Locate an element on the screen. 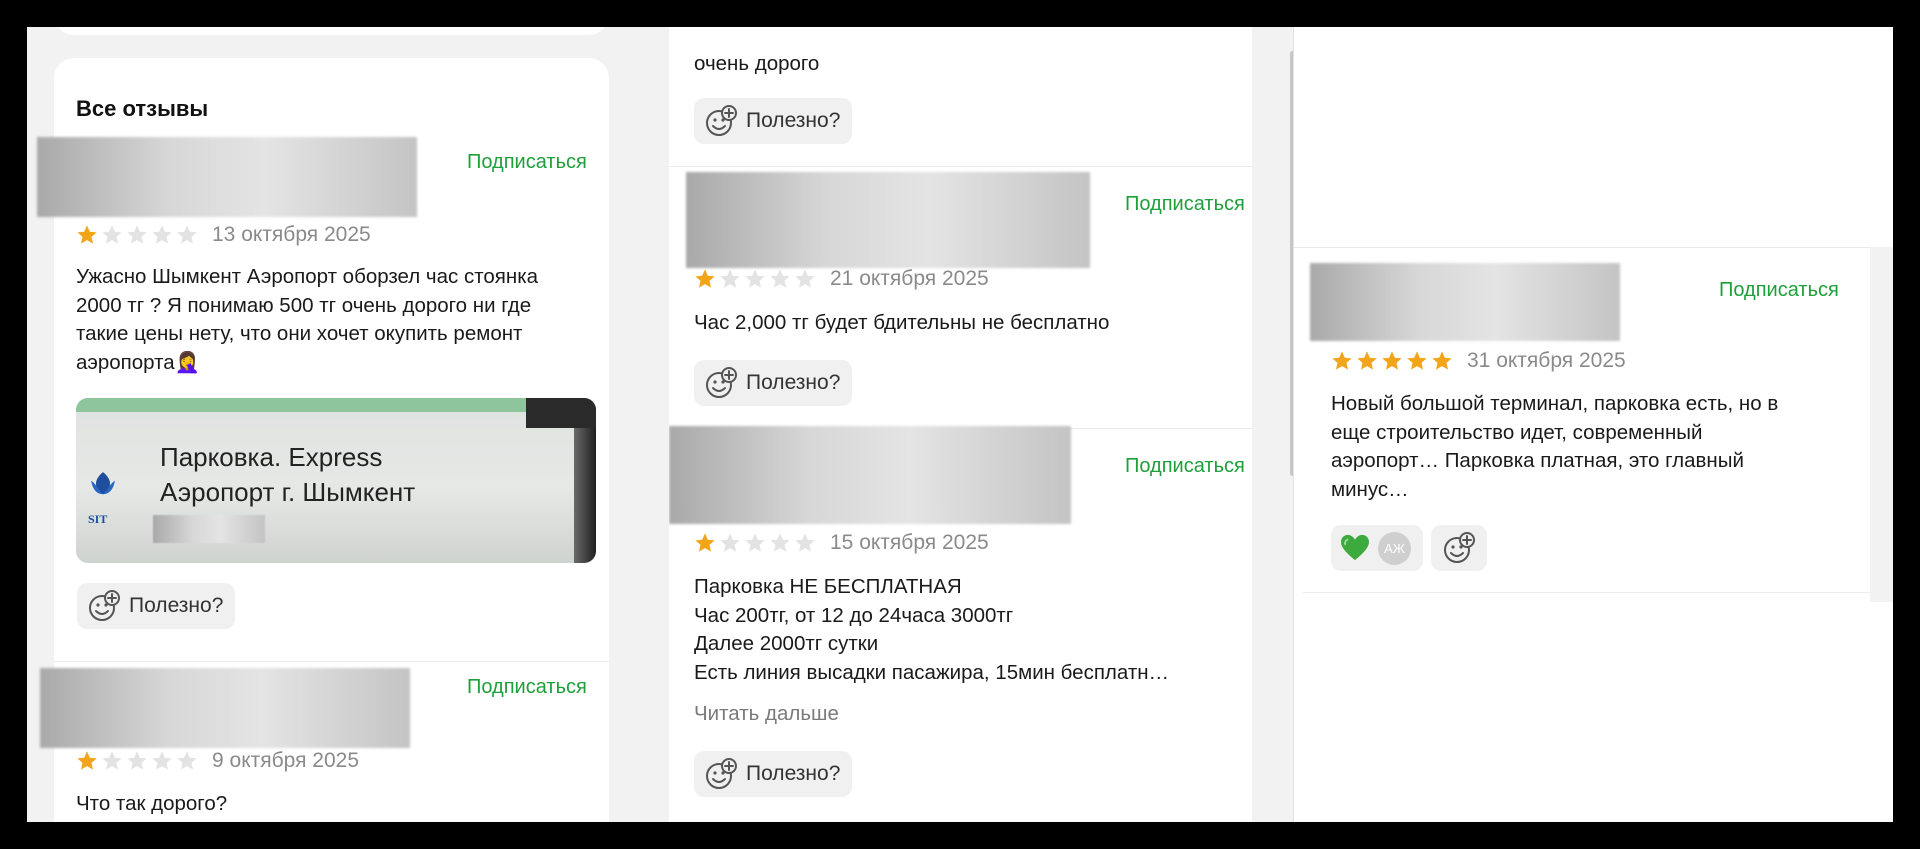 Image resolution: width=1920 pixels, height=849 pixels. review-rating: 13 октября 2025 is located at coordinates (223, 235).